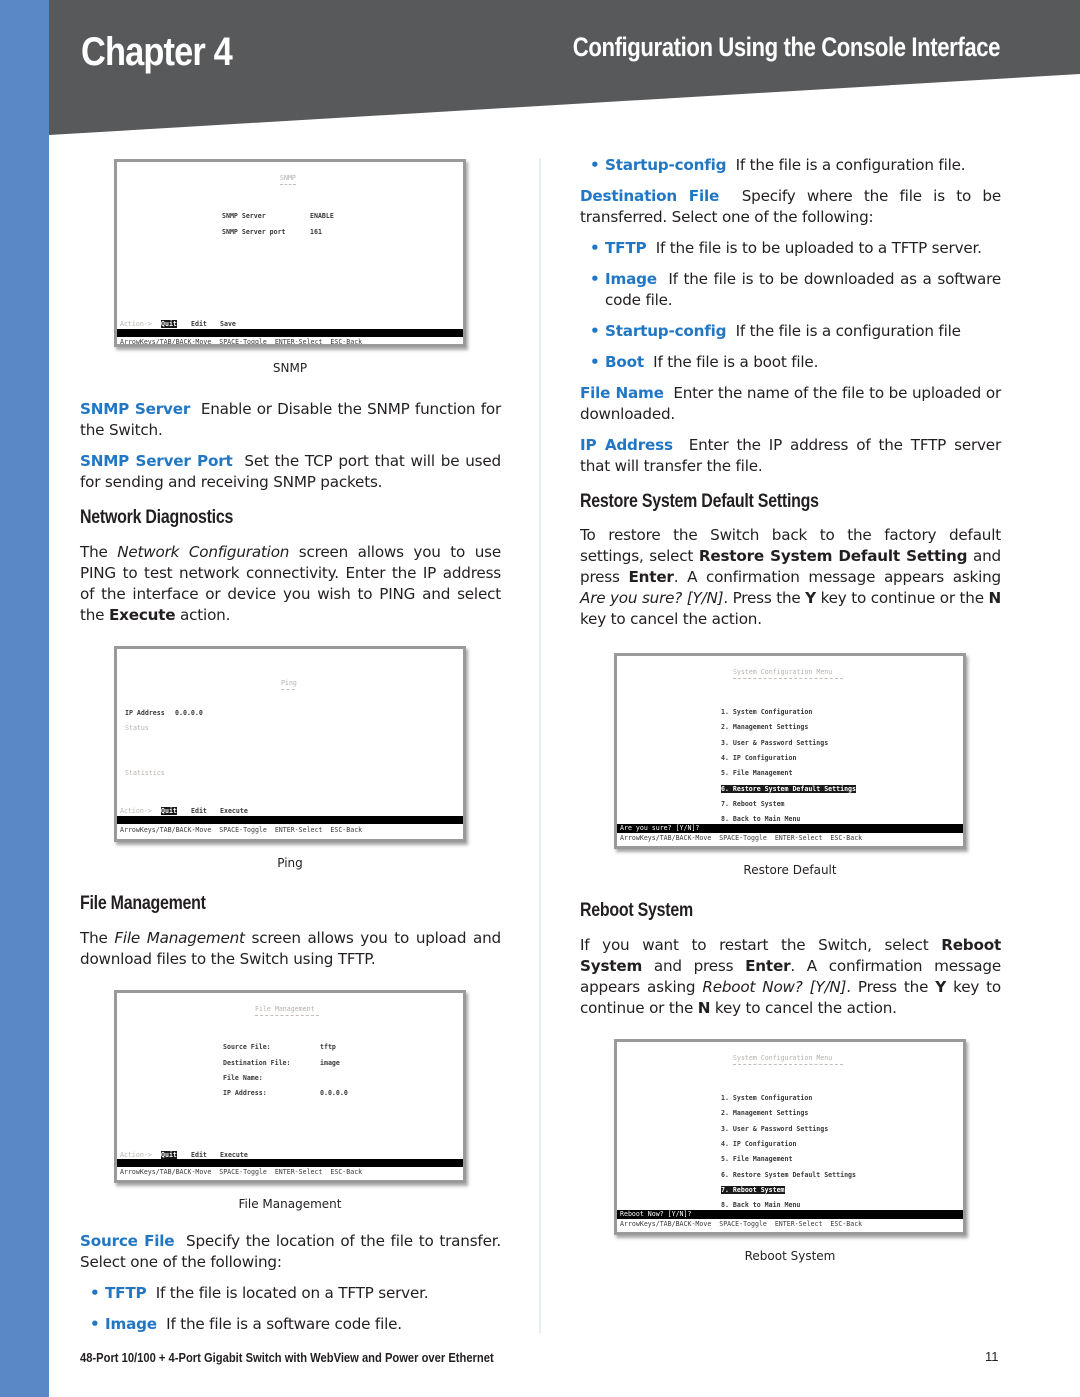 The height and width of the screenshot is (1397, 1080). What do you see at coordinates (699, 501) in the screenshot?
I see `restore-heading: Restore System Default Settings` at bounding box center [699, 501].